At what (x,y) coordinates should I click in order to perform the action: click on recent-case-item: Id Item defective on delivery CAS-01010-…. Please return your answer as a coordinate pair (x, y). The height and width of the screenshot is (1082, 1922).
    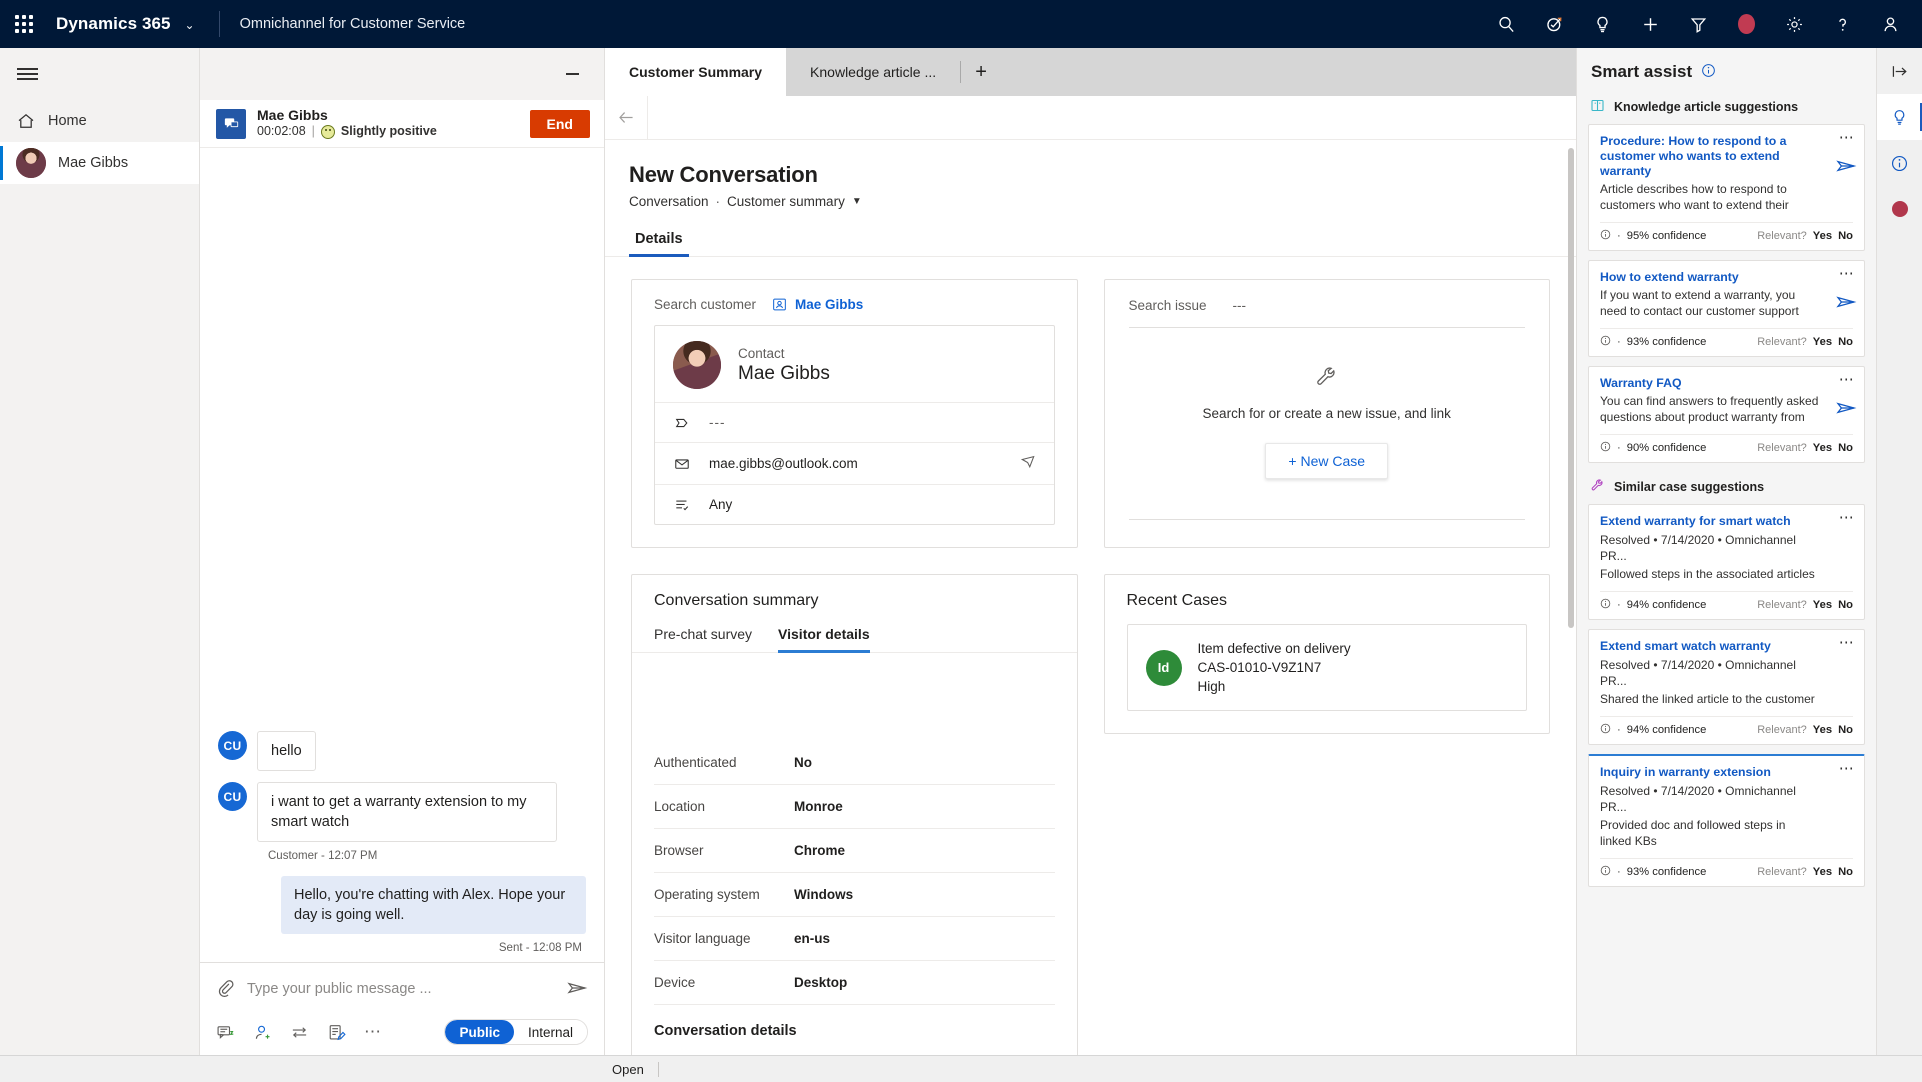
    Looking at the image, I should click on (1326, 667).